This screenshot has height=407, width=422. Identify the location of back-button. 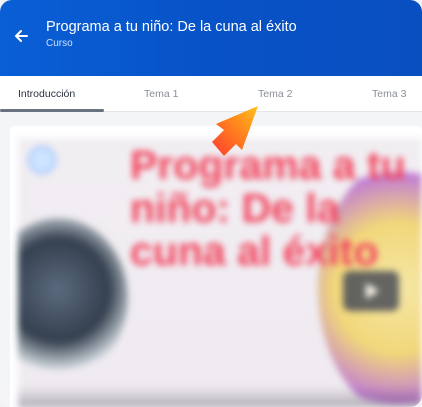
(21, 36).